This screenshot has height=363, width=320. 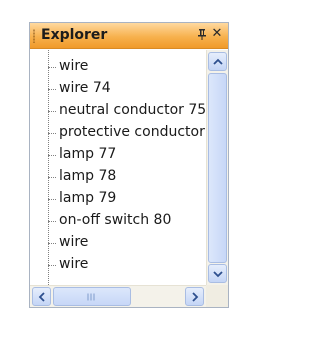 I want to click on grip-icon, so click(x=34, y=36).